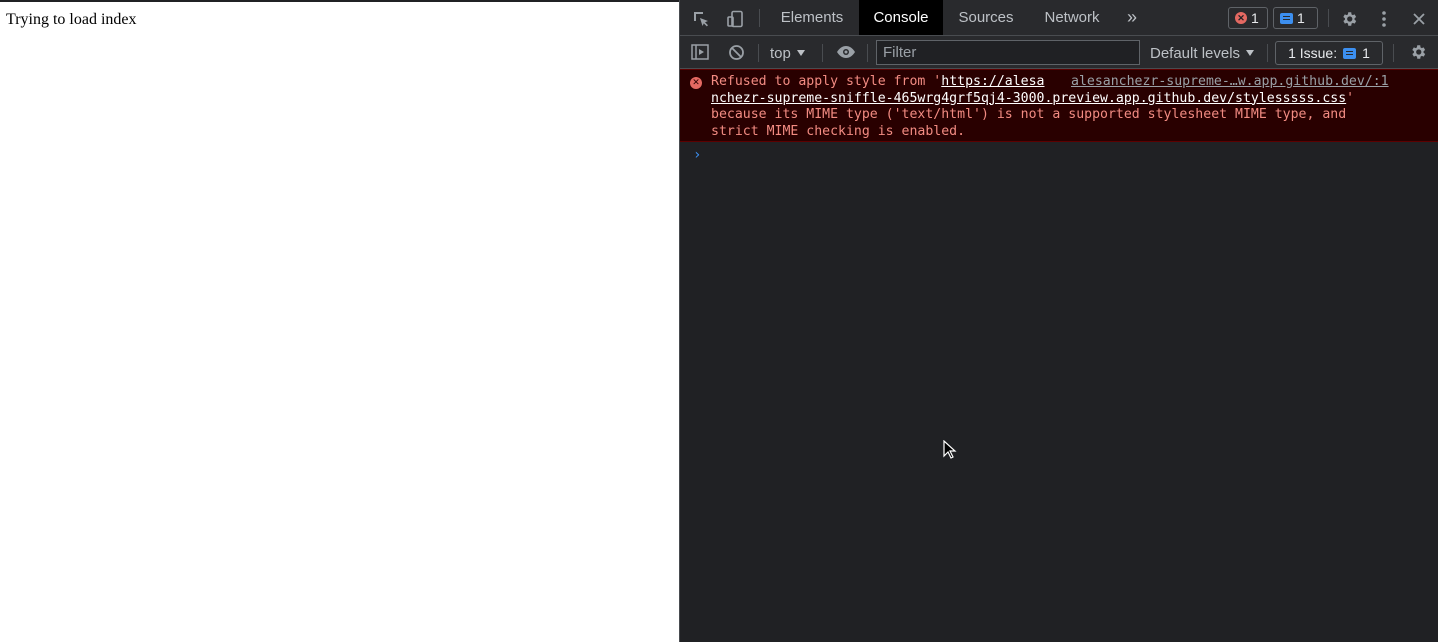  What do you see at coordinates (826, 81) in the screenshot?
I see `error-prefix: Refused to apply style from '` at bounding box center [826, 81].